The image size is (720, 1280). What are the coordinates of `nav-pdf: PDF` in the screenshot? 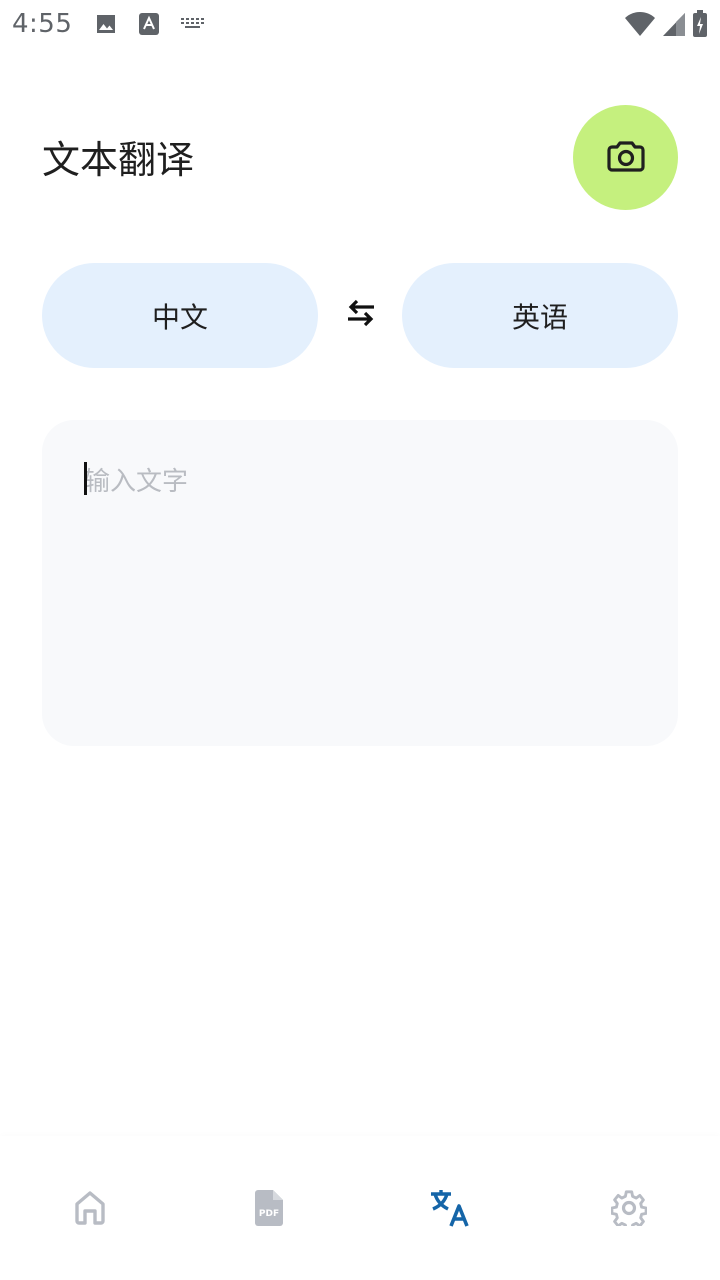 It's located at (269, 1210).